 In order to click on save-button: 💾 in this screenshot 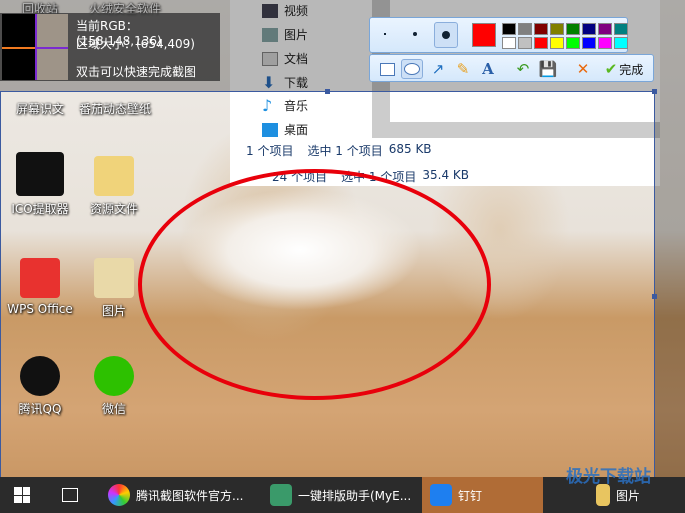, I will do `click(548, 69)`.